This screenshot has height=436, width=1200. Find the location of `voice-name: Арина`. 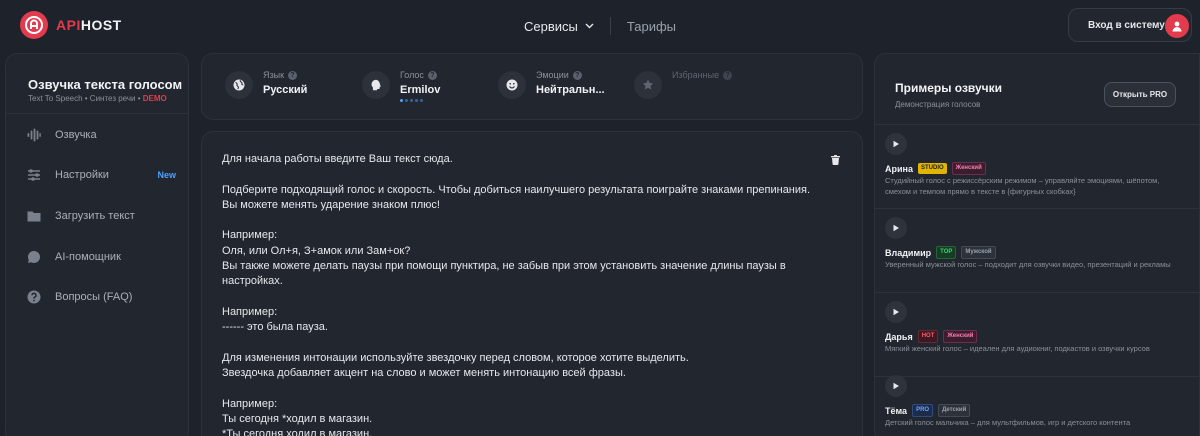

voice-name: Арина is located at coordinates (899, 168).